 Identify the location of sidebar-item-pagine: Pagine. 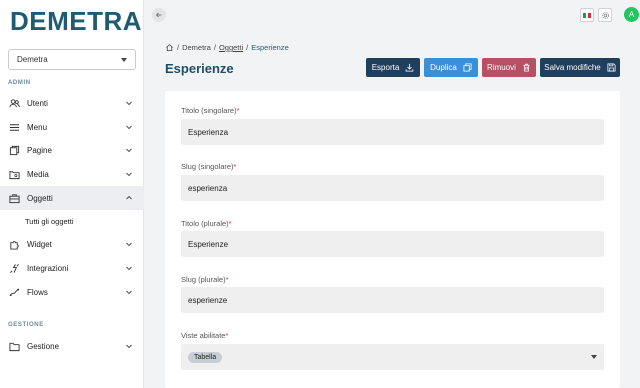
(72, 150).